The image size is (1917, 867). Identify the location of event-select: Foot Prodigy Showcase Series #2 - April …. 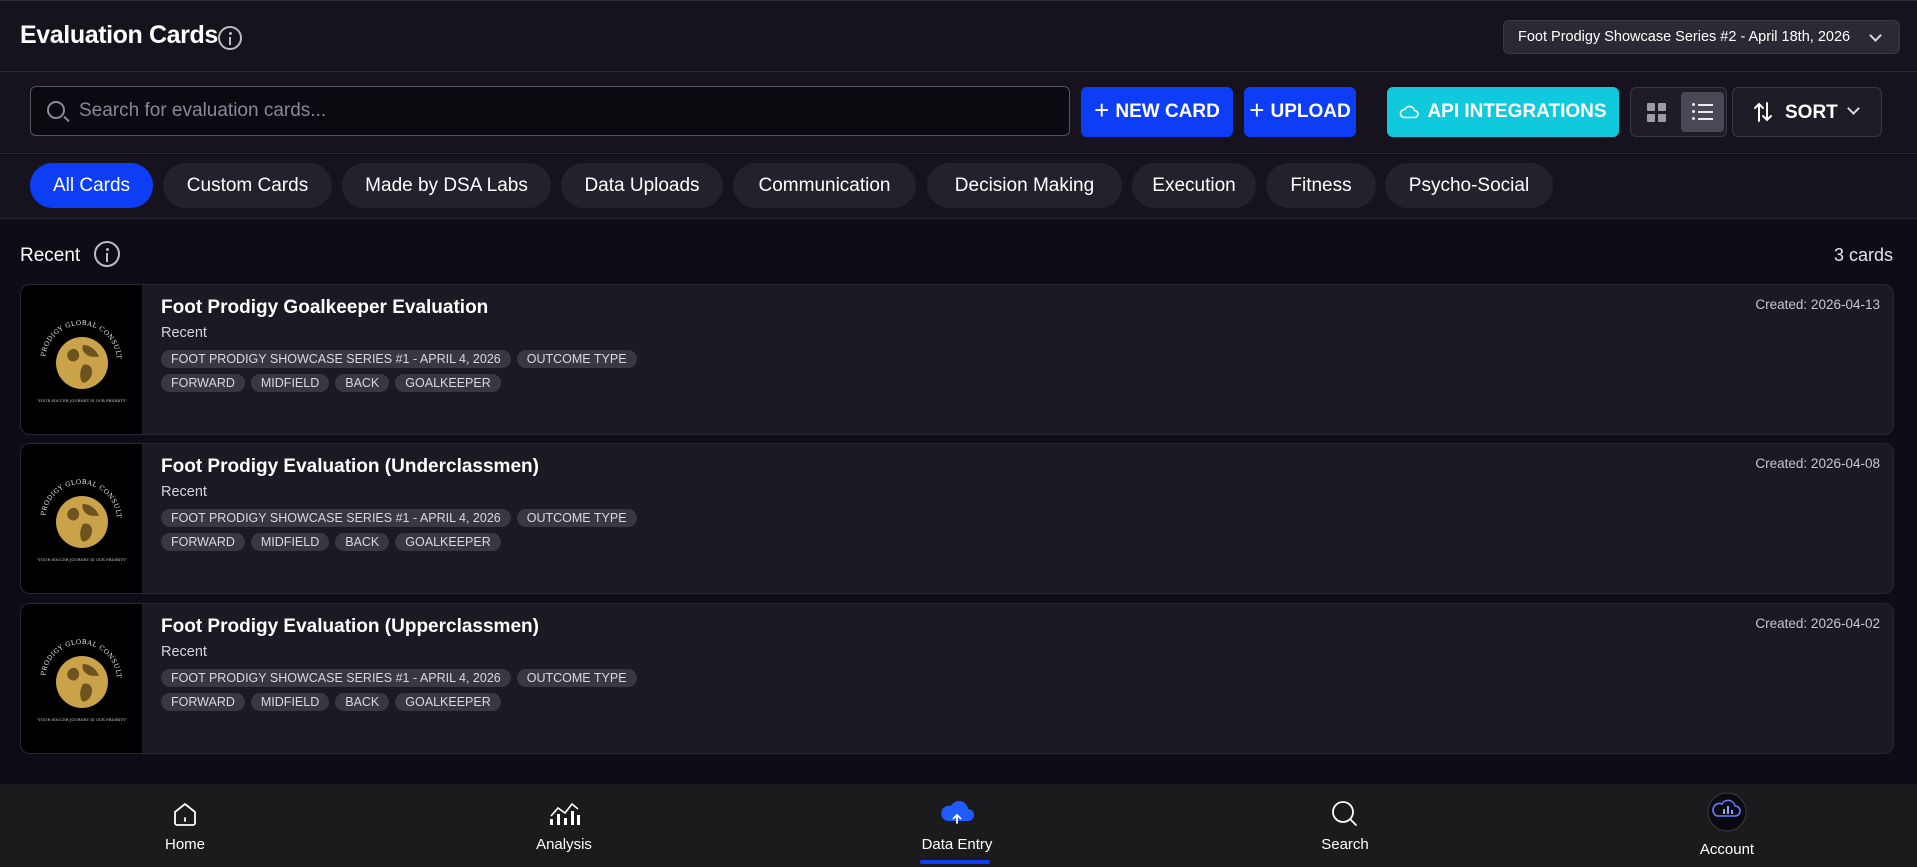
(1701, 37).